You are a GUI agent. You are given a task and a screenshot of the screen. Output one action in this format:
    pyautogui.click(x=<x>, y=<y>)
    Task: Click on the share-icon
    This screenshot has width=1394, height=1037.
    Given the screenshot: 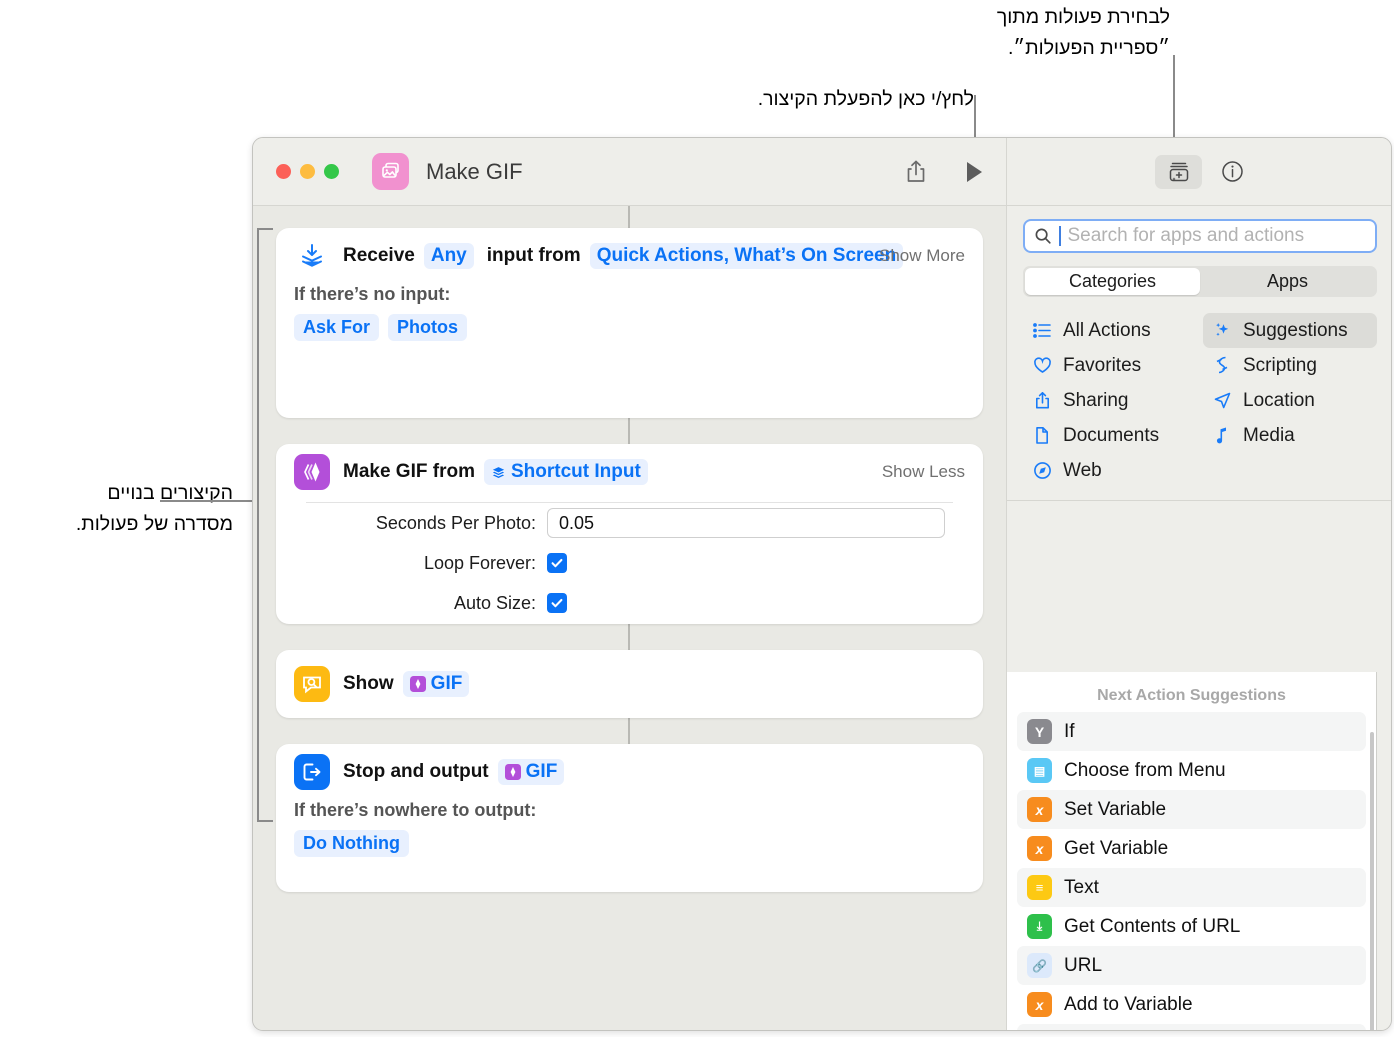 What is the action you would take?
    pyautogui.click(x=916, y=172)
    